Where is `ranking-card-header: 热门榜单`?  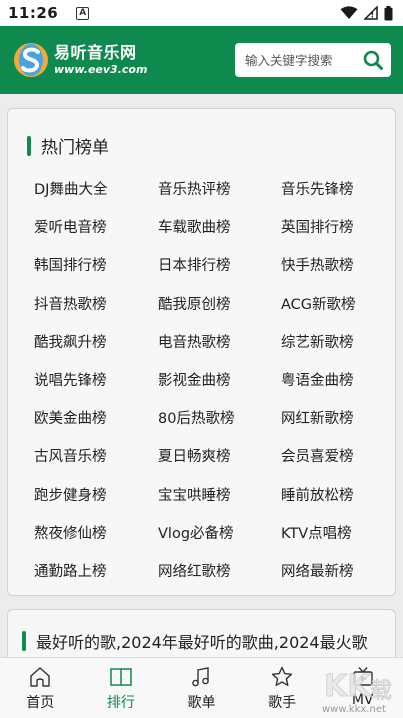 ranking-card-header: 热门榜单 is located at coordinates (68, 145).